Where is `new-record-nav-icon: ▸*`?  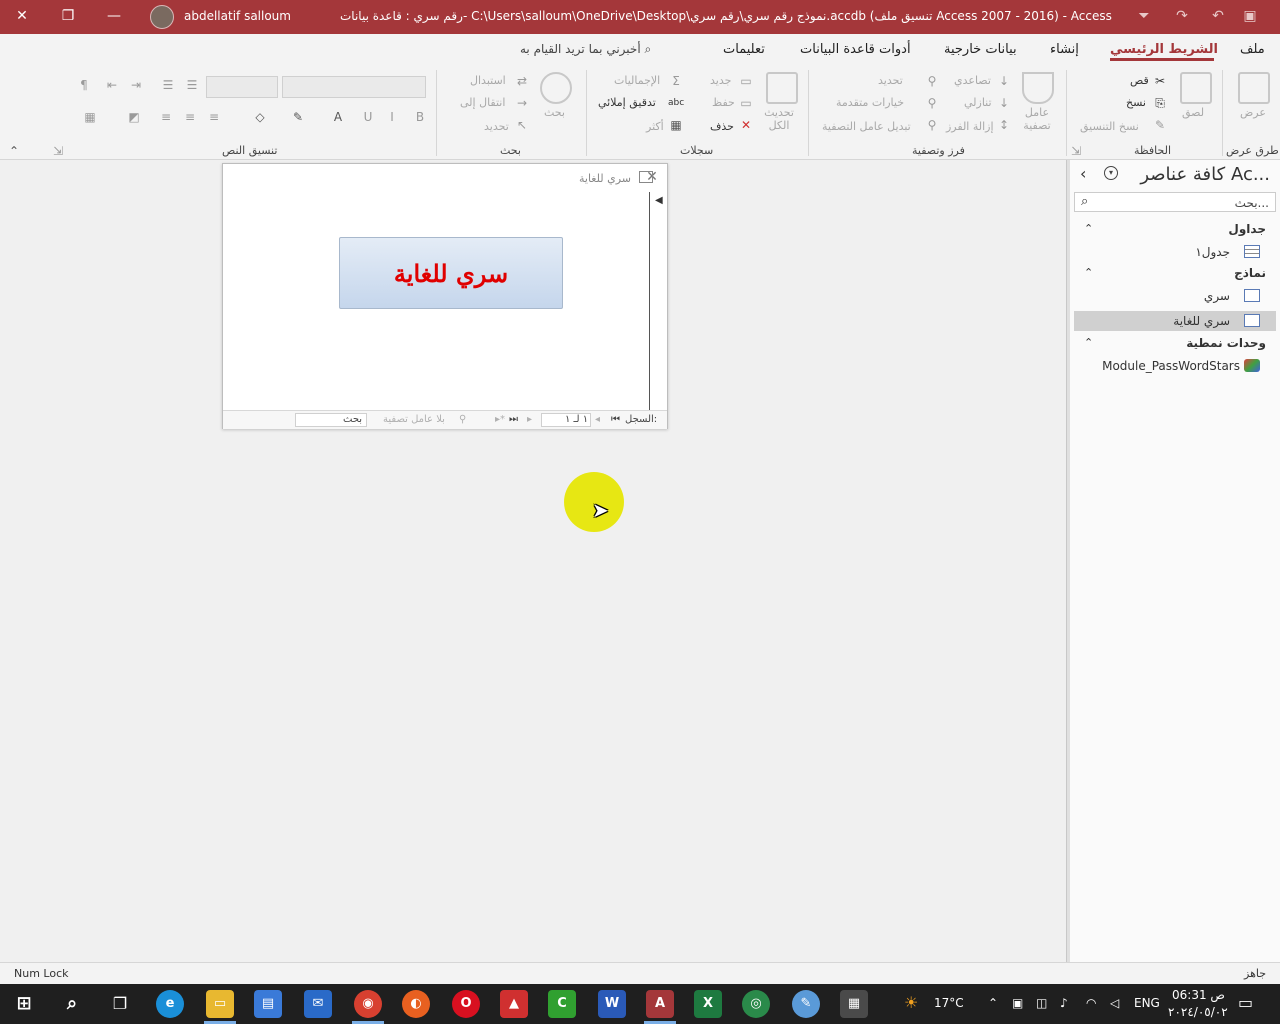 new-record-nav-icon: ▸* is located at coordinates (500, 419).